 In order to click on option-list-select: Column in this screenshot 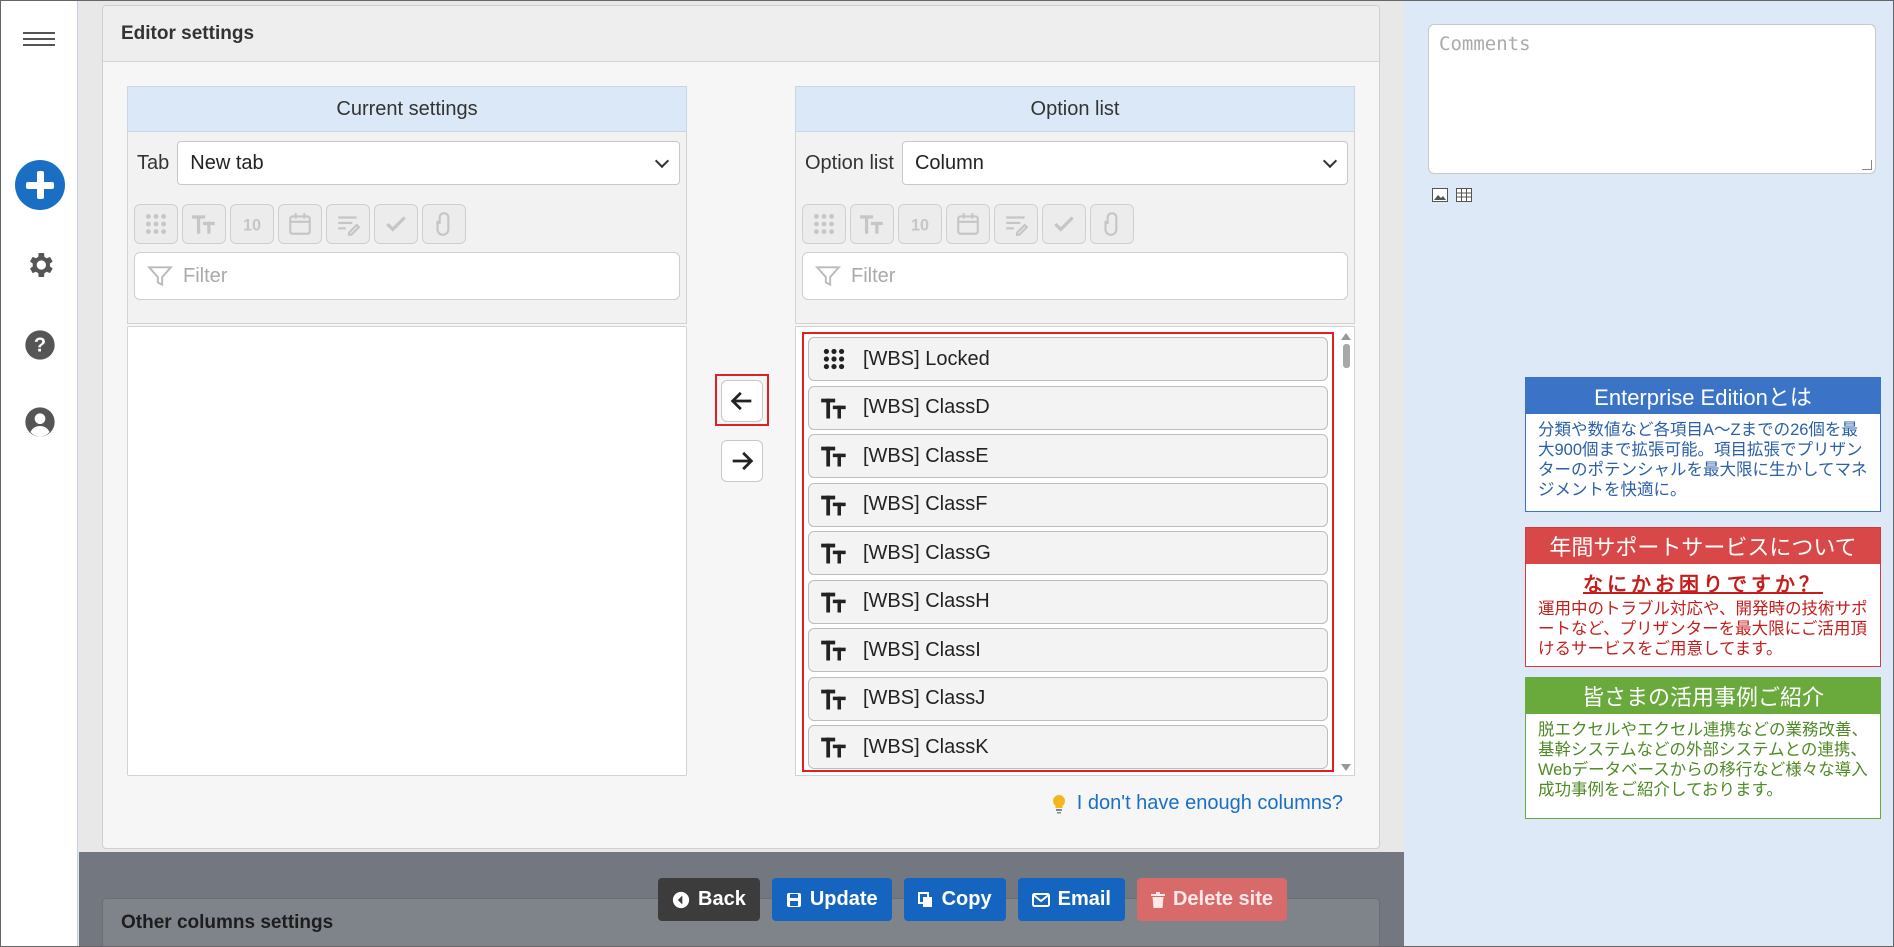, I will do `click(1124, 163)`.